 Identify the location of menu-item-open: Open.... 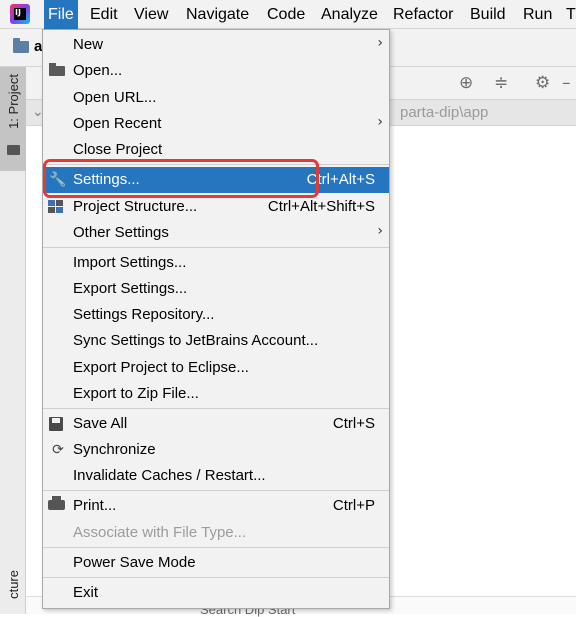
(216, 71).